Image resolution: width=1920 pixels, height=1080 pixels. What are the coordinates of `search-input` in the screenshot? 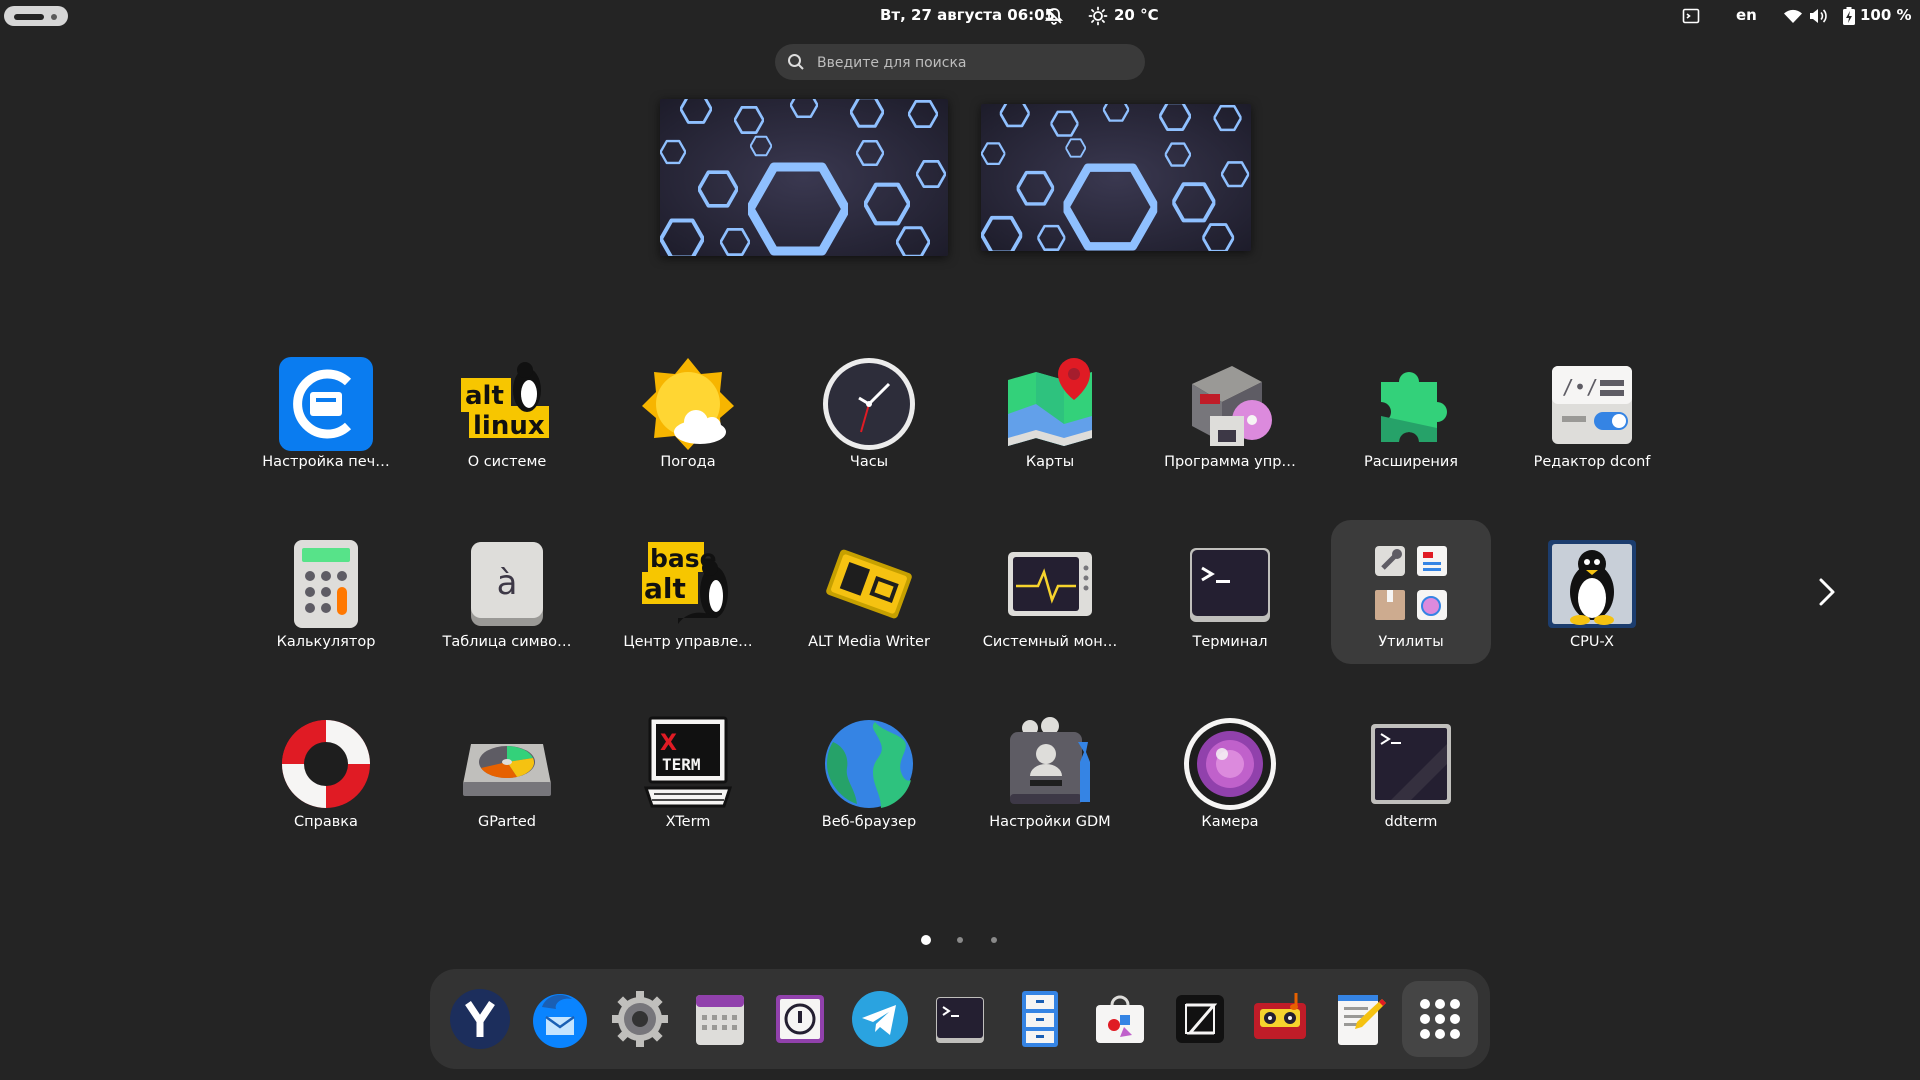 It's located at (977, 63).